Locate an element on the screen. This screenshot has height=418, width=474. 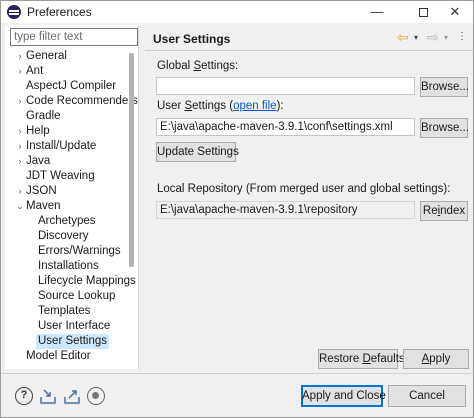
global-settings-label: Global Settings: is located at coordinates (197, 66).